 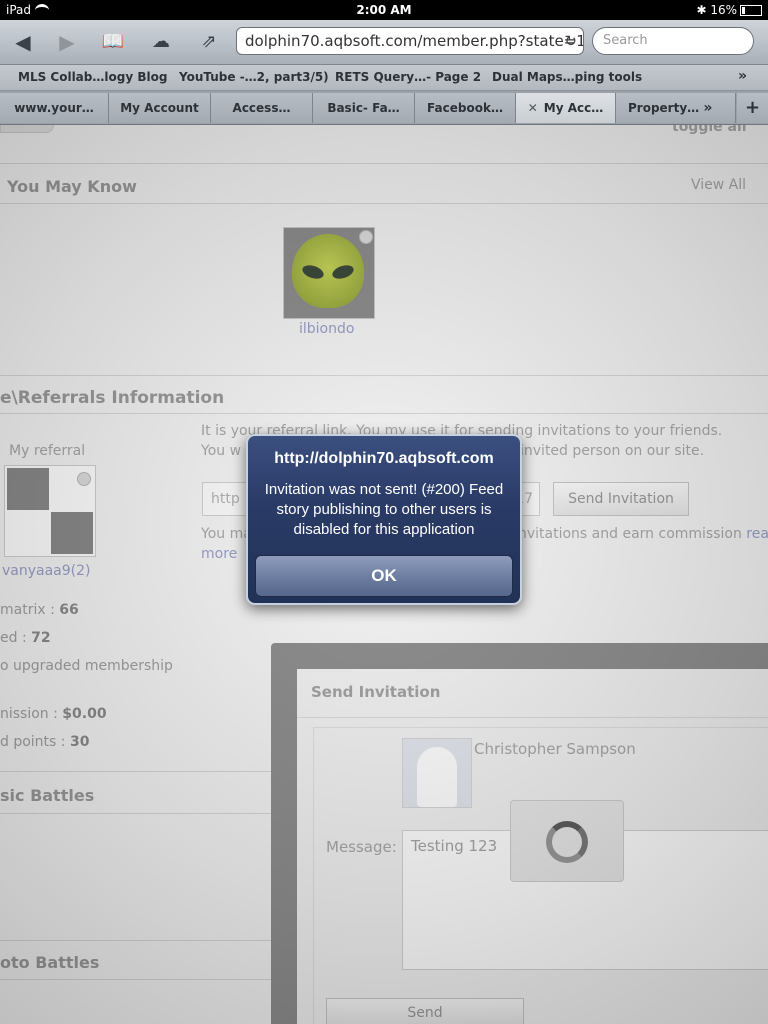 I want to click on battery-icon, so click(x=751, y=10).